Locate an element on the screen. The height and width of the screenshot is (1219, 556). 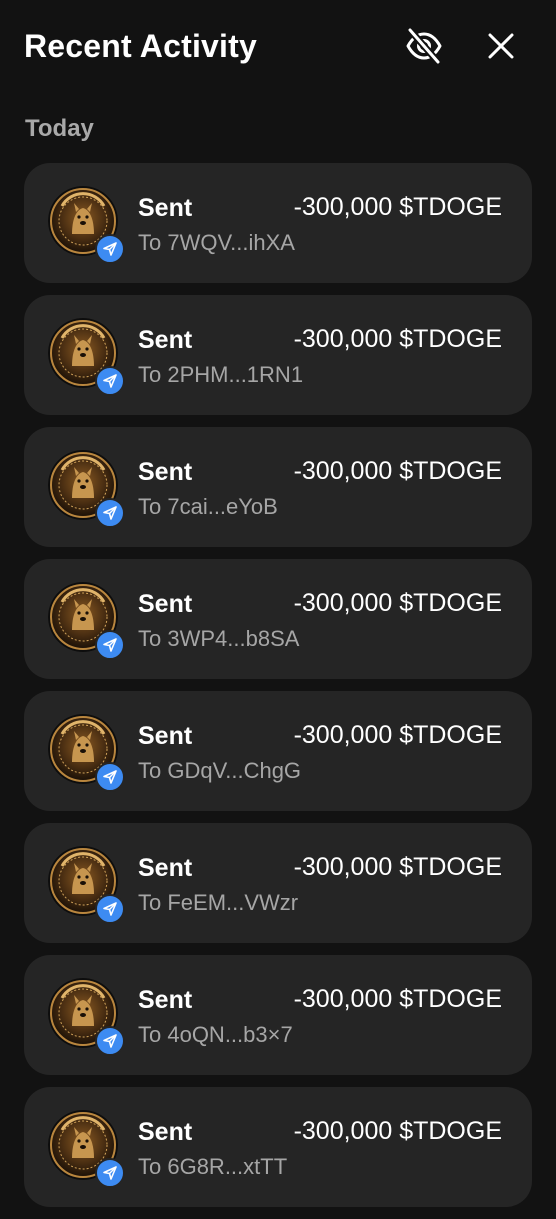
recipient-address: To 7cai...eYoB is located at coordinates (208, 506).